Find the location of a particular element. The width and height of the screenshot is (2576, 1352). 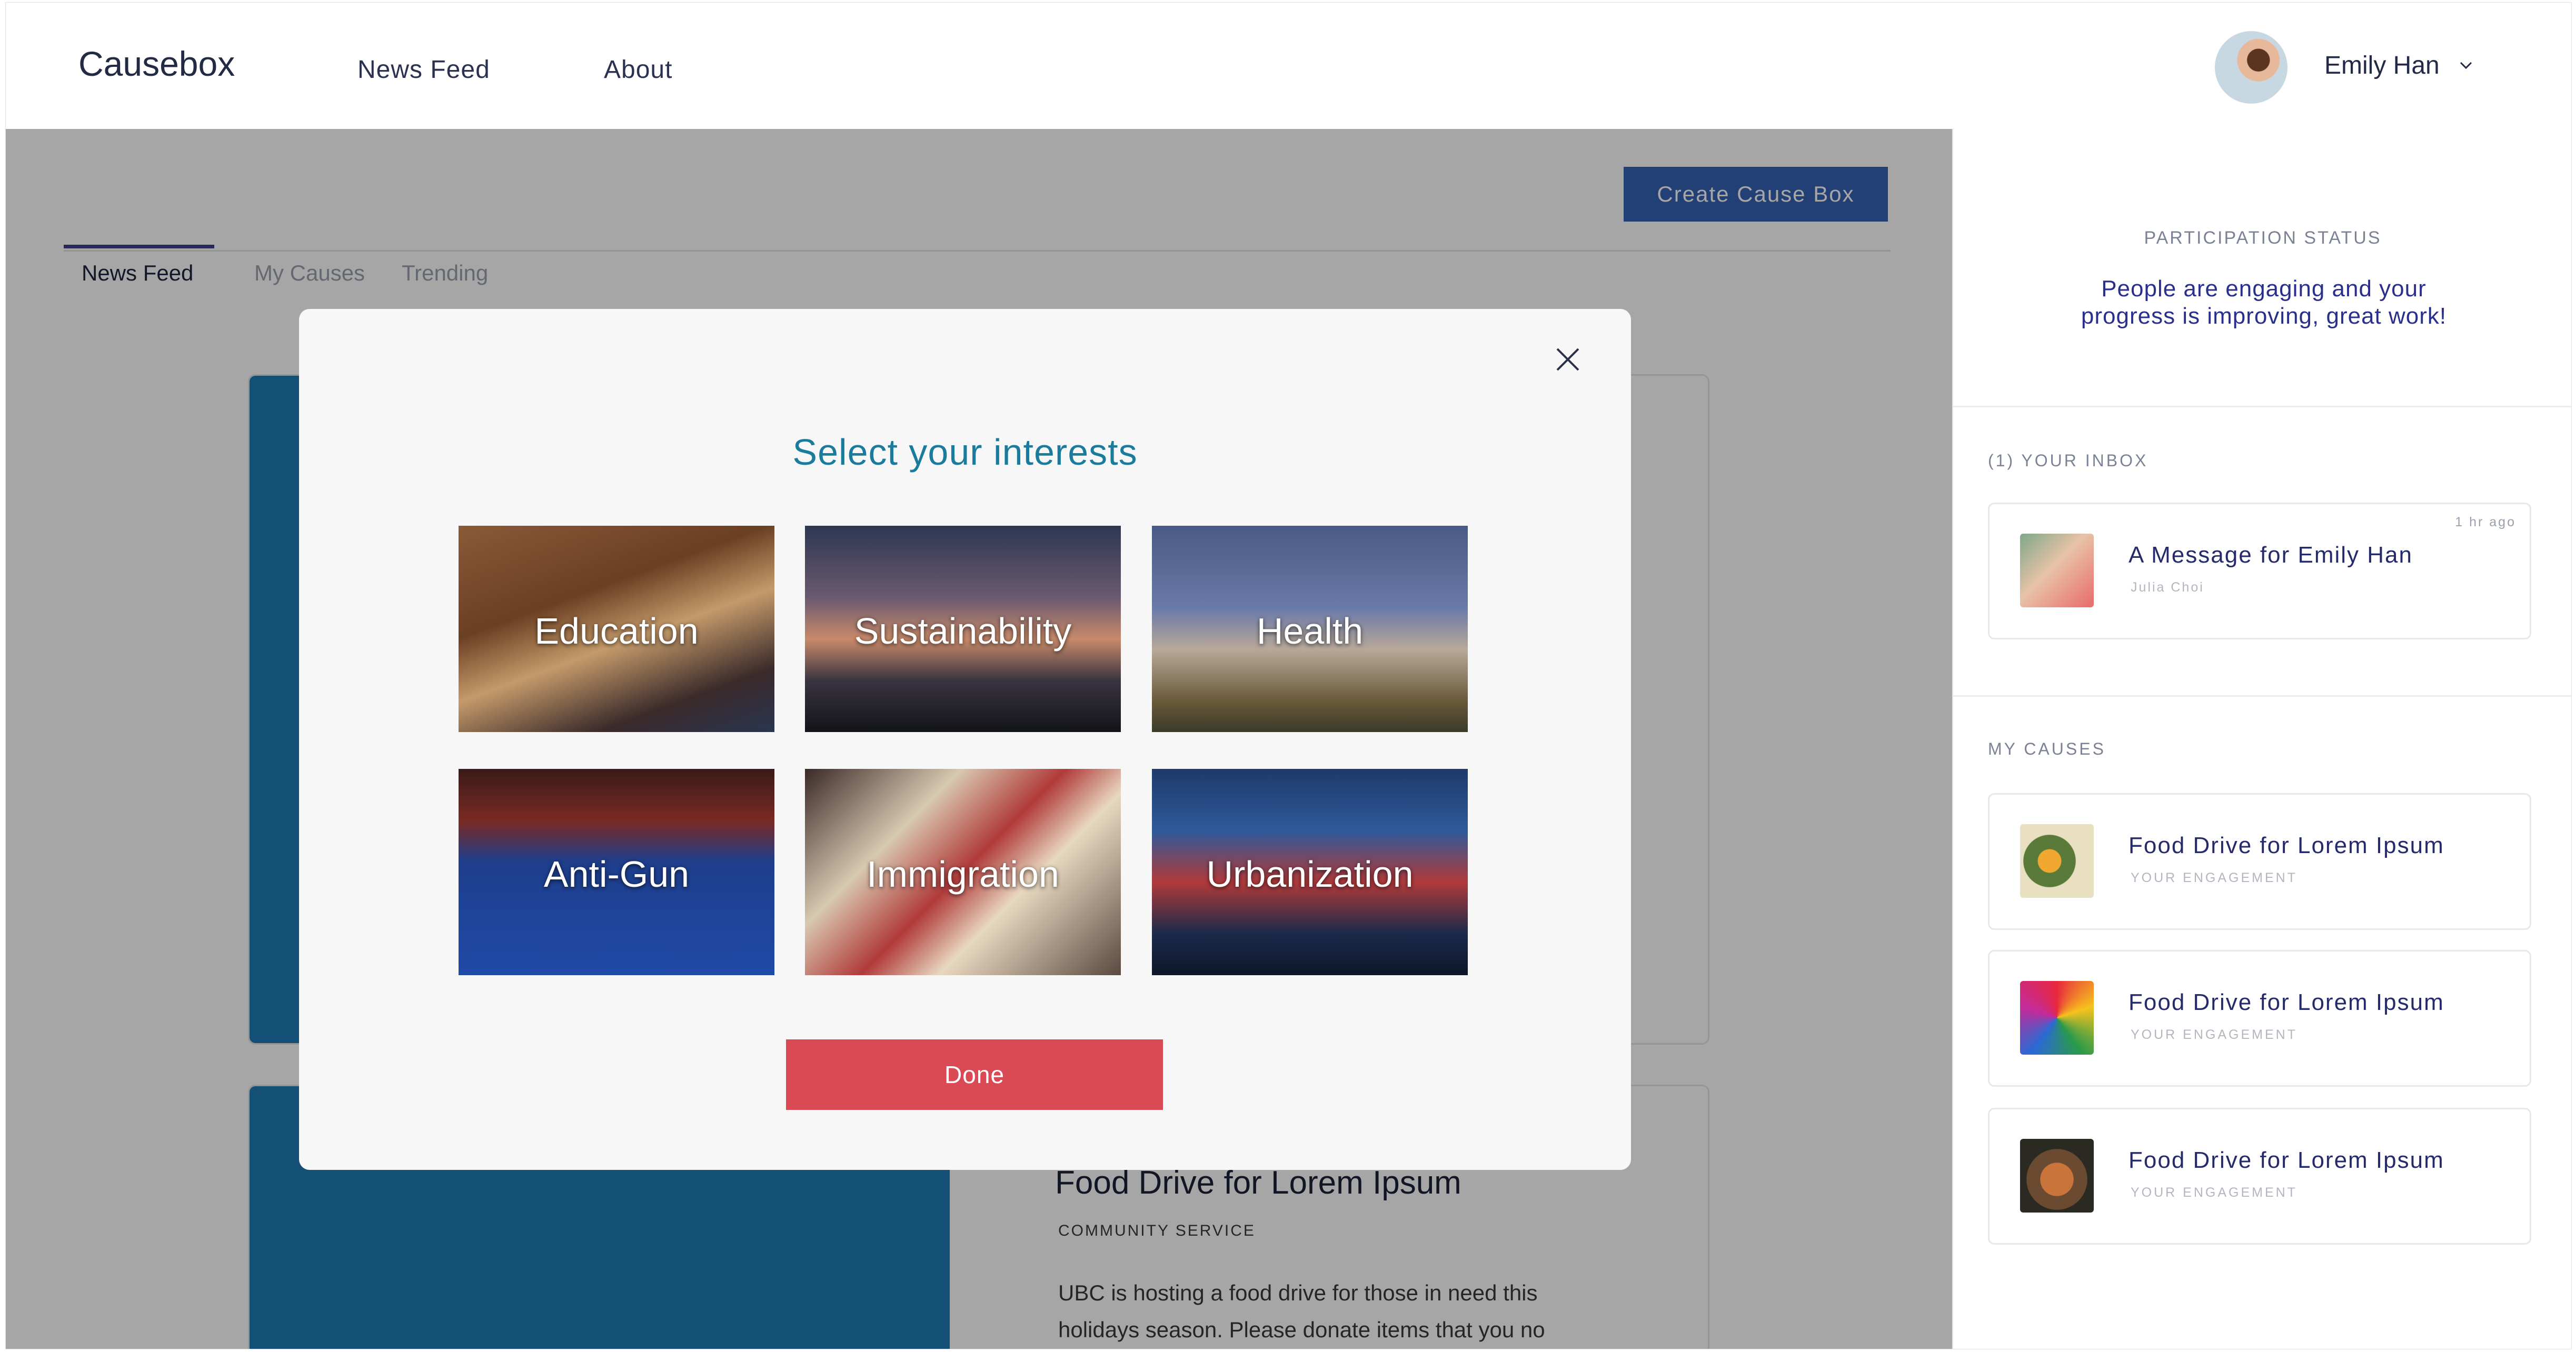

inbox-label: (1) YOUR INBOX is located at coordinates (2068, 461).